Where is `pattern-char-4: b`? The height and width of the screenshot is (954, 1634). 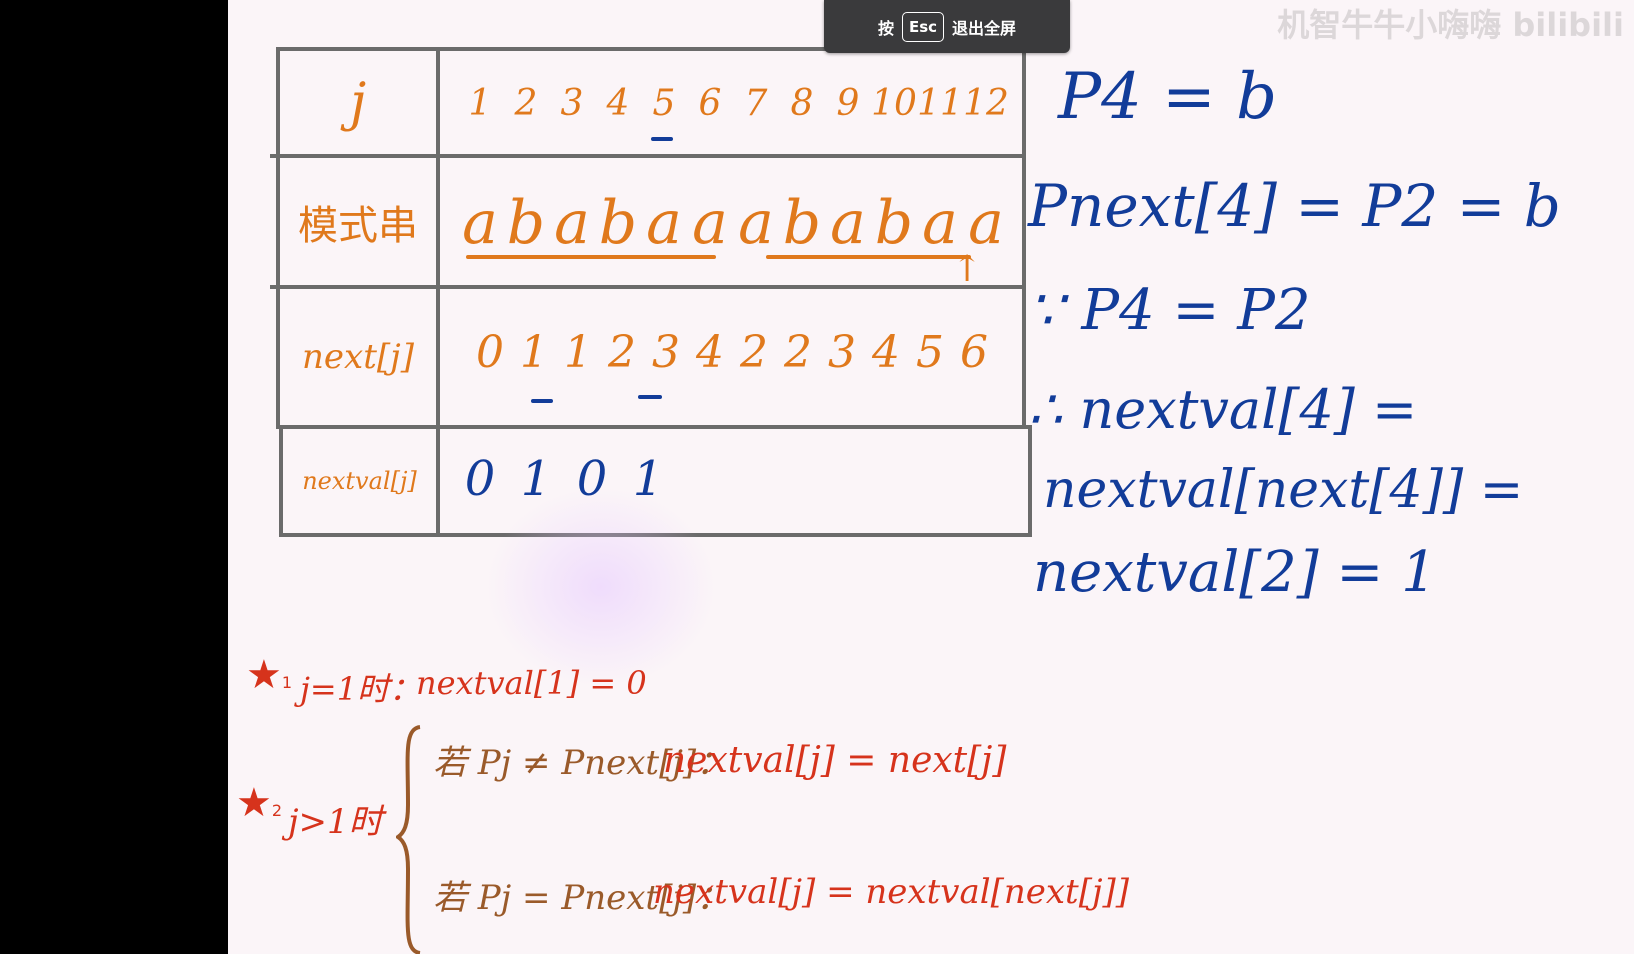 pattern-char-4: b is located at coordinates (618, 223).